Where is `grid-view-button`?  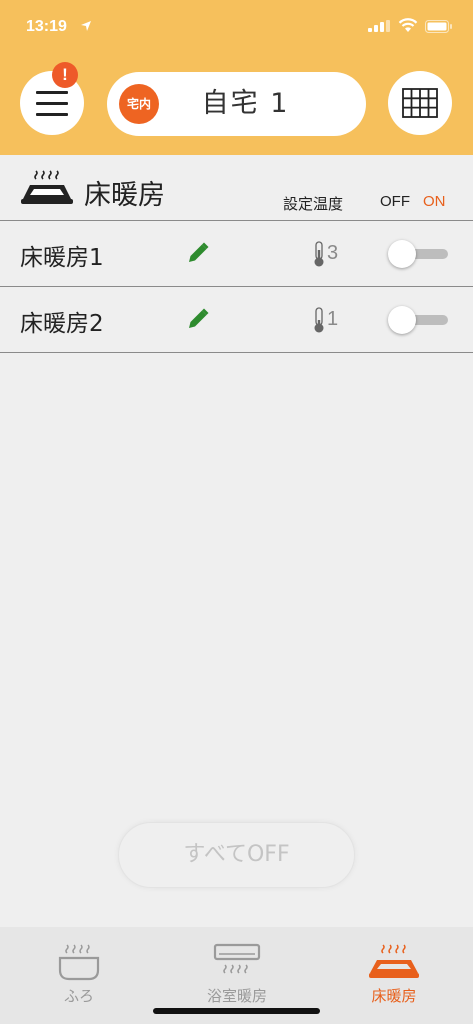 grid-view-button is located at coordinates (420, 103).